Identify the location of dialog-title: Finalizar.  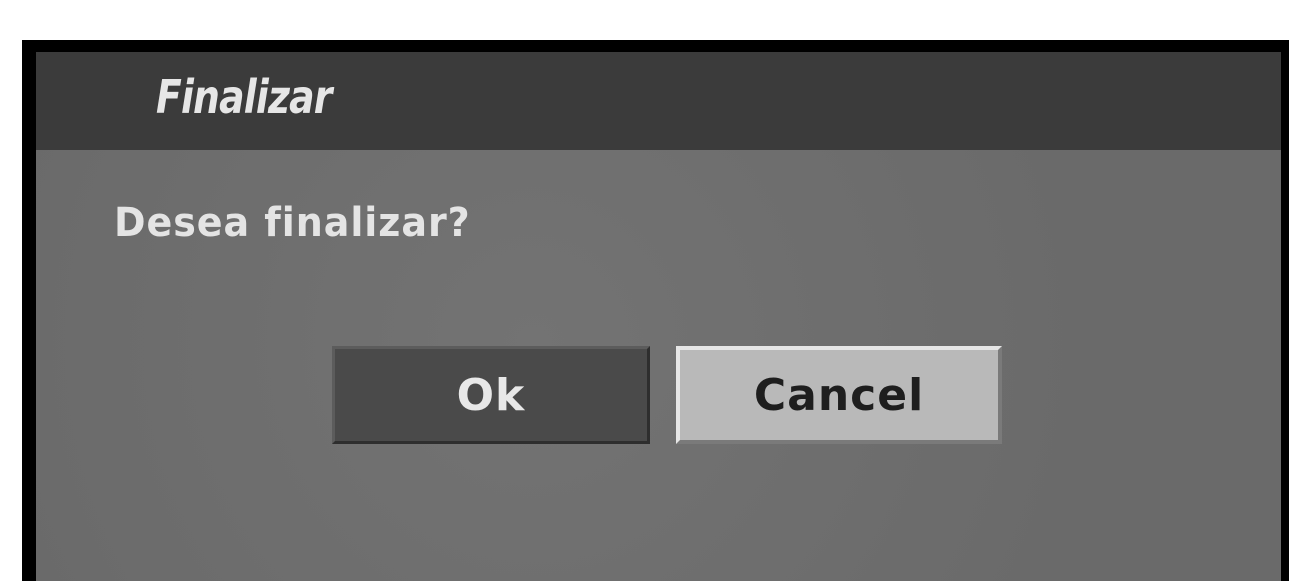
(244, 97).